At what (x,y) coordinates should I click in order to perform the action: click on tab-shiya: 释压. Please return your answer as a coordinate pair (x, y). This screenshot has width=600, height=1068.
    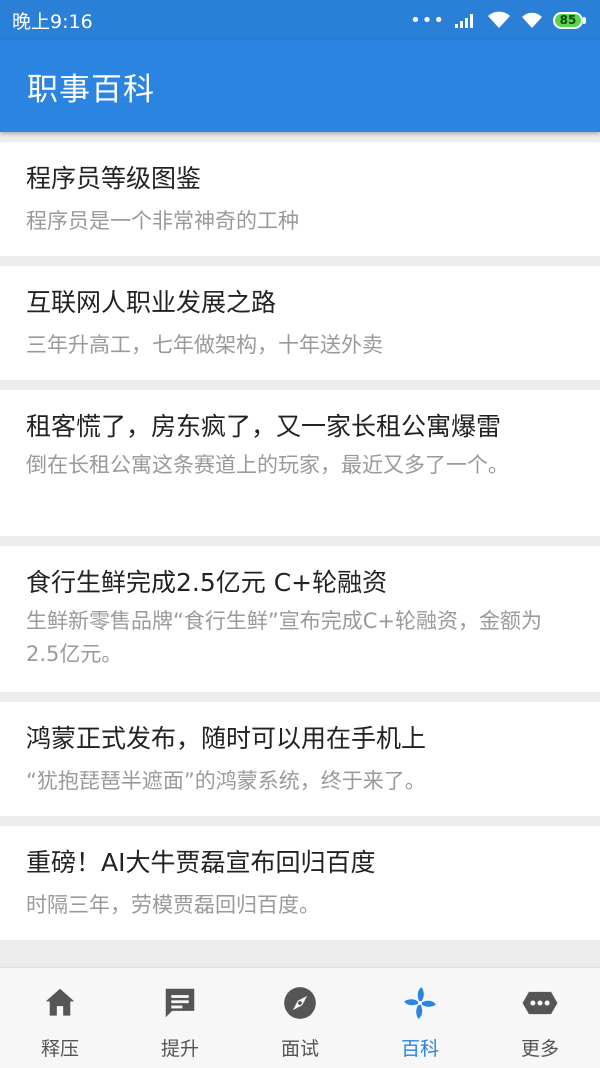
    Looking at the image, I should click on (60, 1018).